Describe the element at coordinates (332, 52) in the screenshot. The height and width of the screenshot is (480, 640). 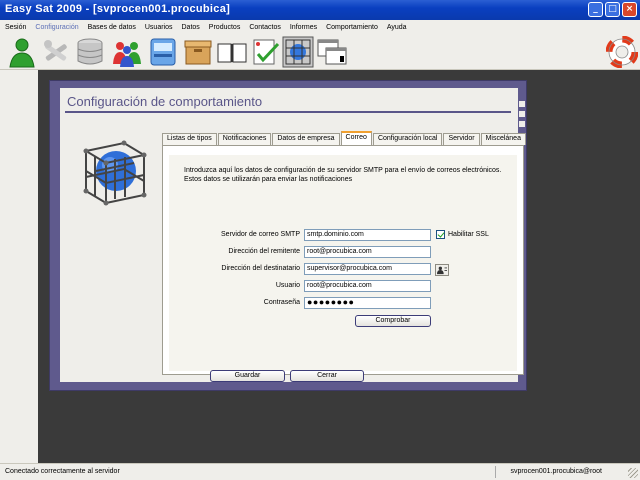
I see `windows-icon` at that location.